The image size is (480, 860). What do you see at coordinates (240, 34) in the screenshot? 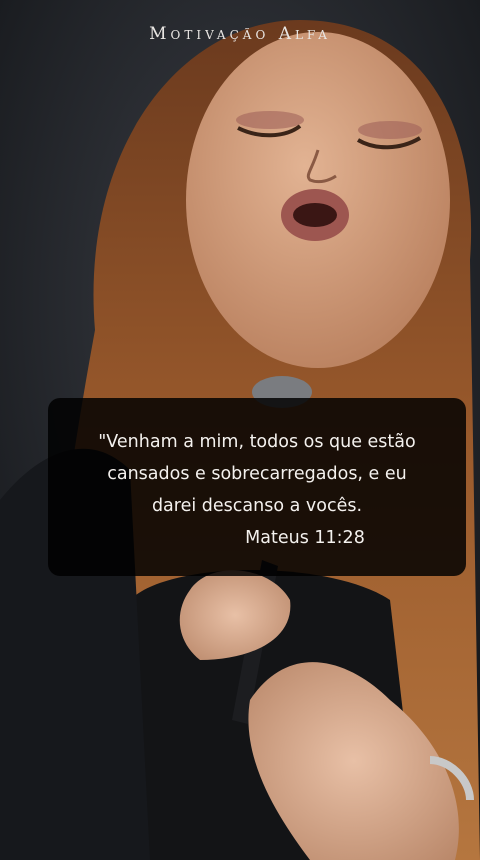
I see `brand-title: Motivação Alfa` at bounding box center [240, 34].